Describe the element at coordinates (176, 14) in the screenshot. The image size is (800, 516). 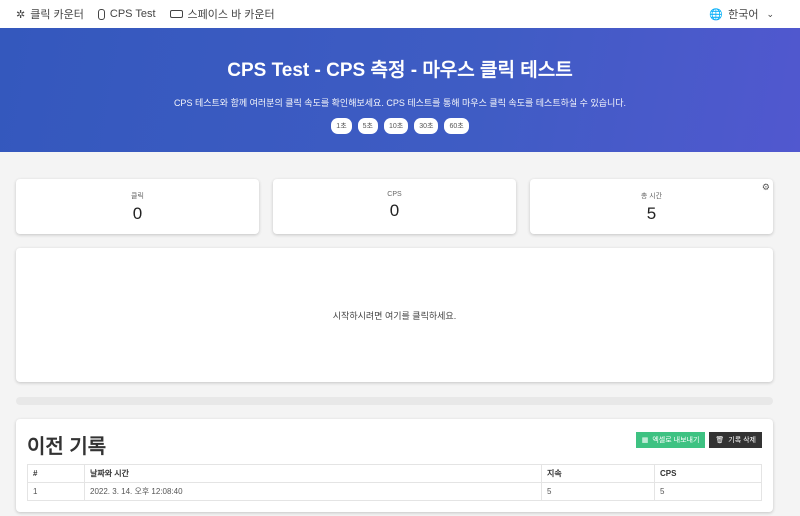
I see `keyboard-icon` at that location.